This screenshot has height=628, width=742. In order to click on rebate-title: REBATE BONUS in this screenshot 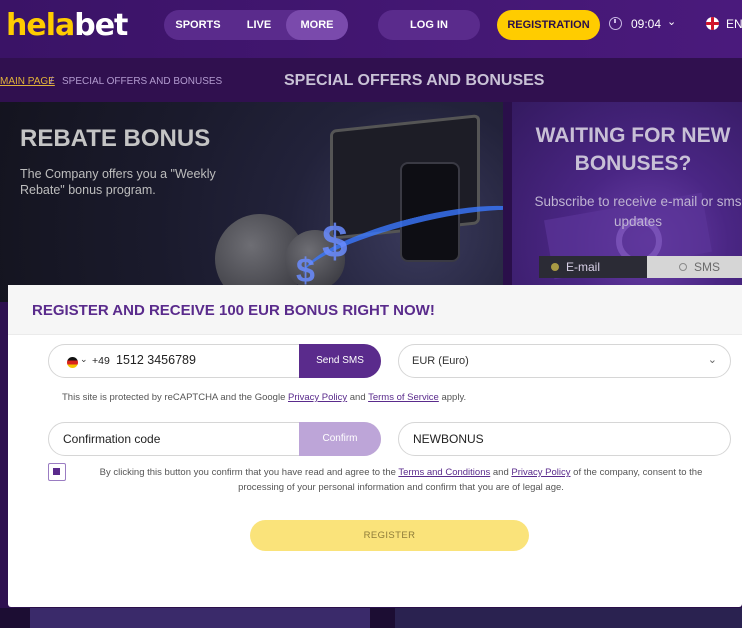, I will do `click(115, 138)`.